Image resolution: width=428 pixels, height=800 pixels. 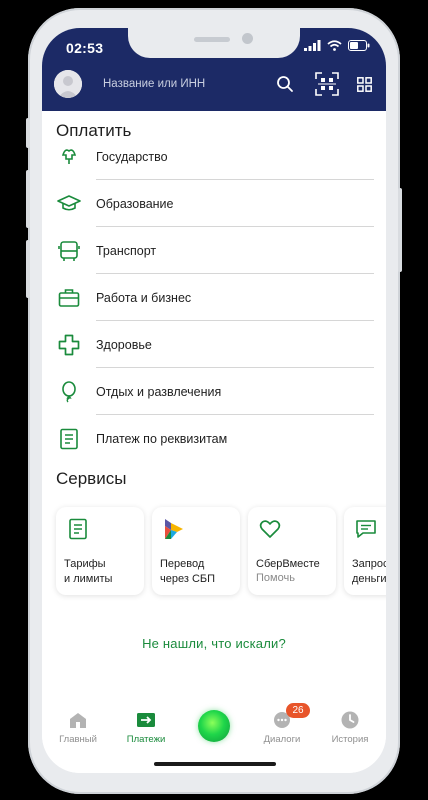 I want to click on status-time: 02:53, so click(x=85, y=48).